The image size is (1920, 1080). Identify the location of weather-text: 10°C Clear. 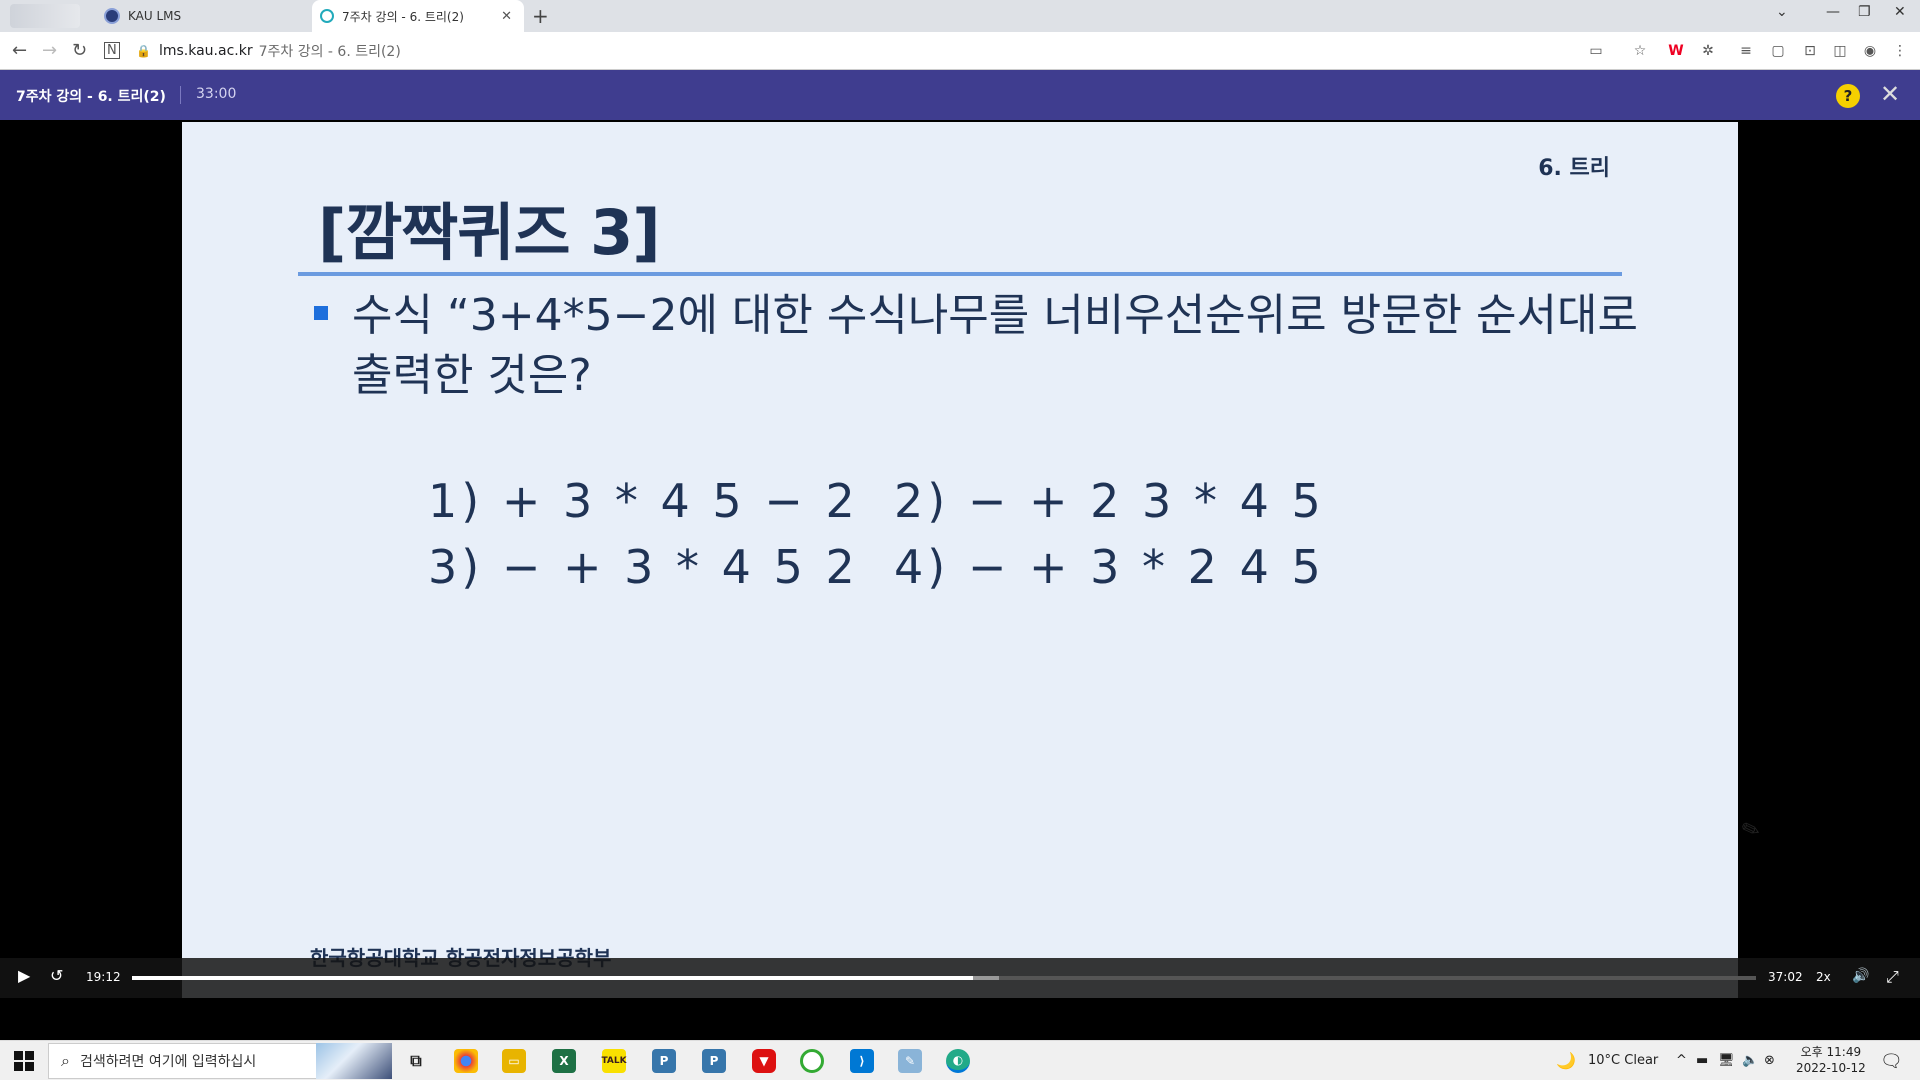
(1623, 1060).